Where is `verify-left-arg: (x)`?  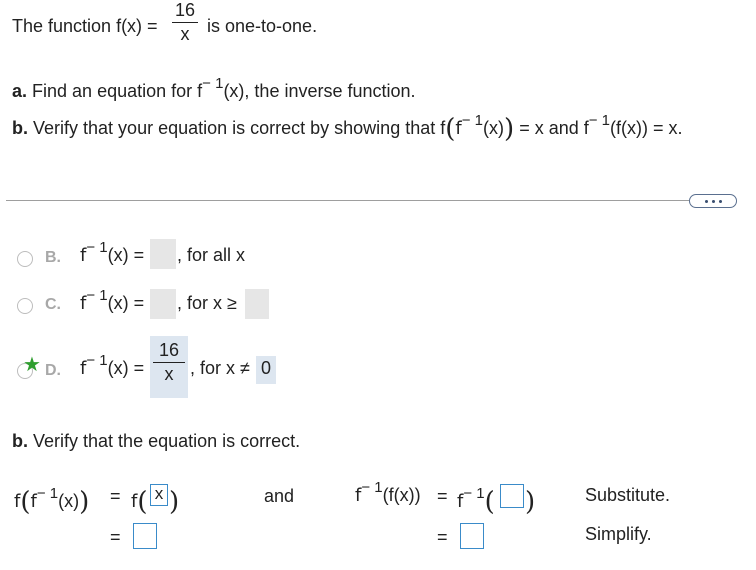
verify-left-arg: (x) is located at coordinates (69, 501).